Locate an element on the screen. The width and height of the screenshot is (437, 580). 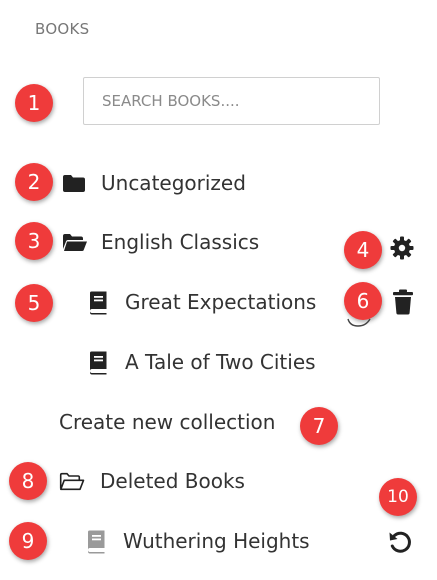
trash-icon is located at coordinates (403, 302).